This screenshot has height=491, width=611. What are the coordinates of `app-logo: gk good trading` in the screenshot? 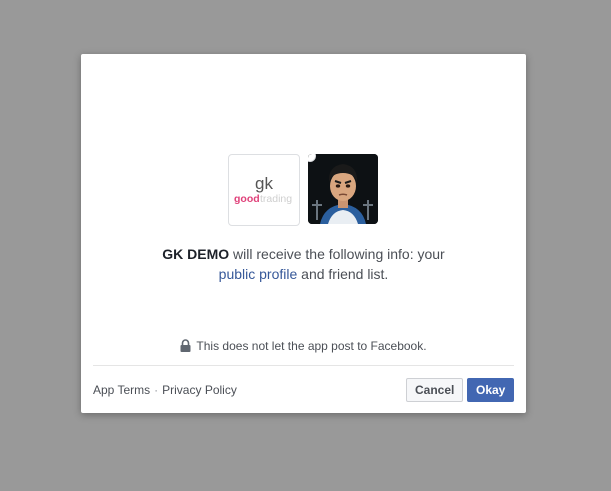 It's located at (264, 190).